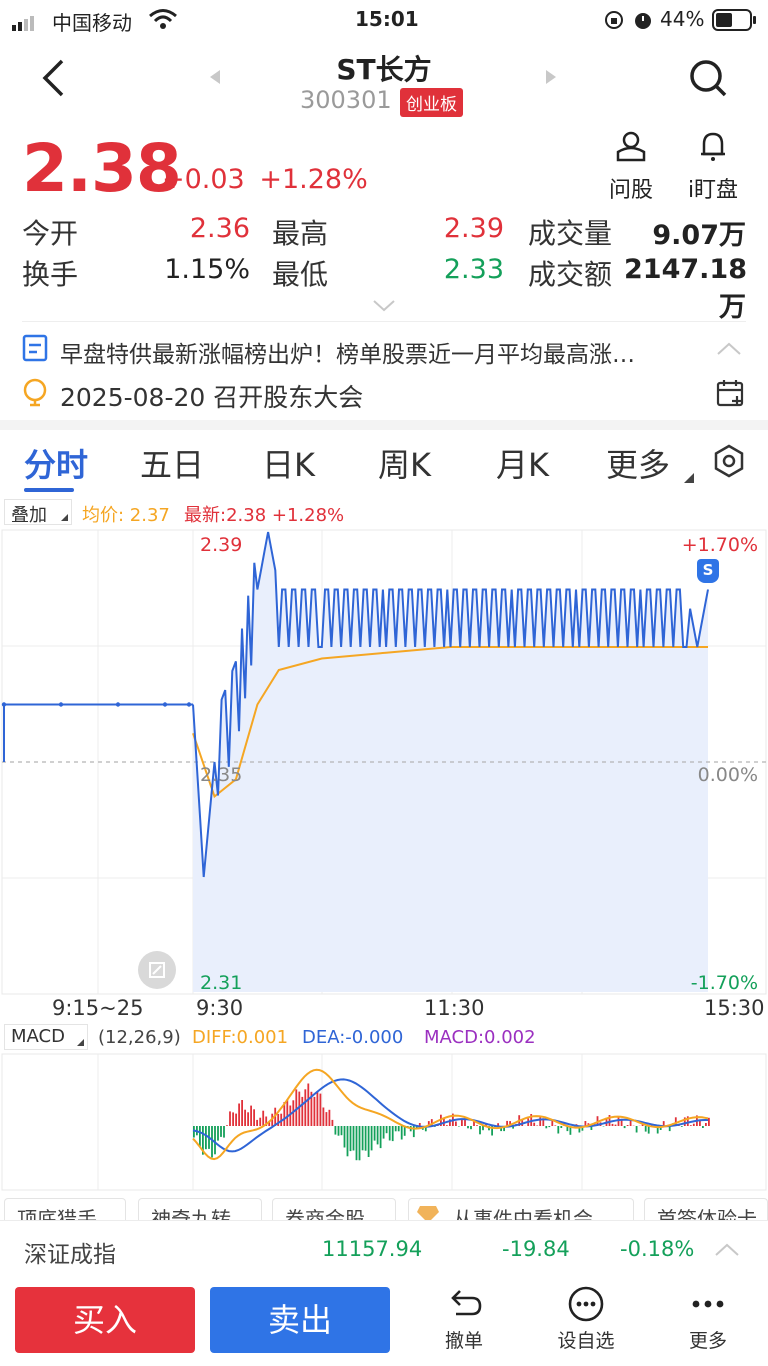  I want to click on open-value: 2.36, so click(219, 228).